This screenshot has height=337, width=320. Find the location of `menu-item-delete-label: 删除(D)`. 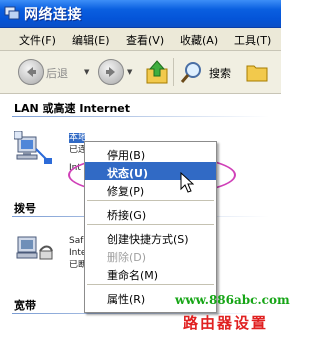

menu-item-delete-label: 删除(D) is located at coordinates (127, 257).